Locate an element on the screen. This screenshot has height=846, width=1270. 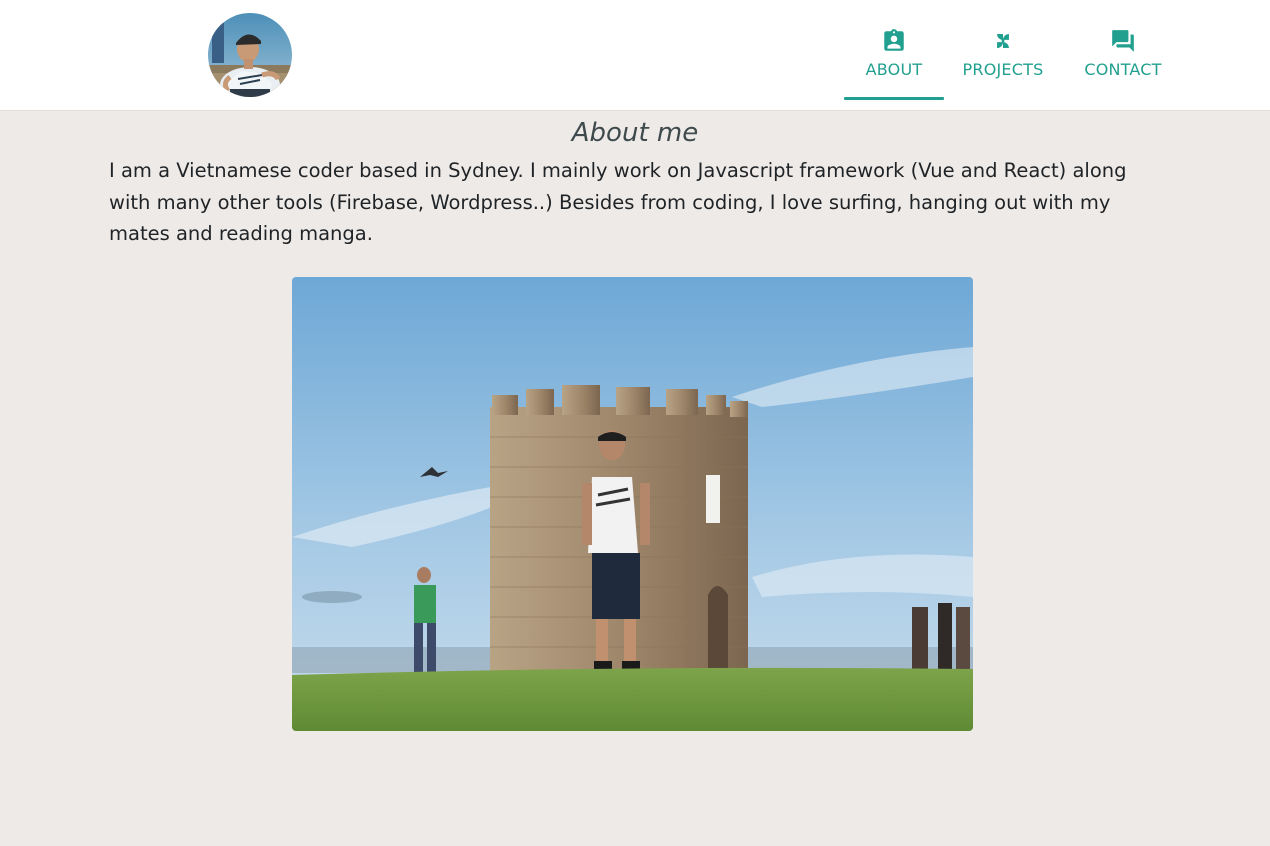
nav-tab-about: ABOUT is located at coordinates (894, 55).